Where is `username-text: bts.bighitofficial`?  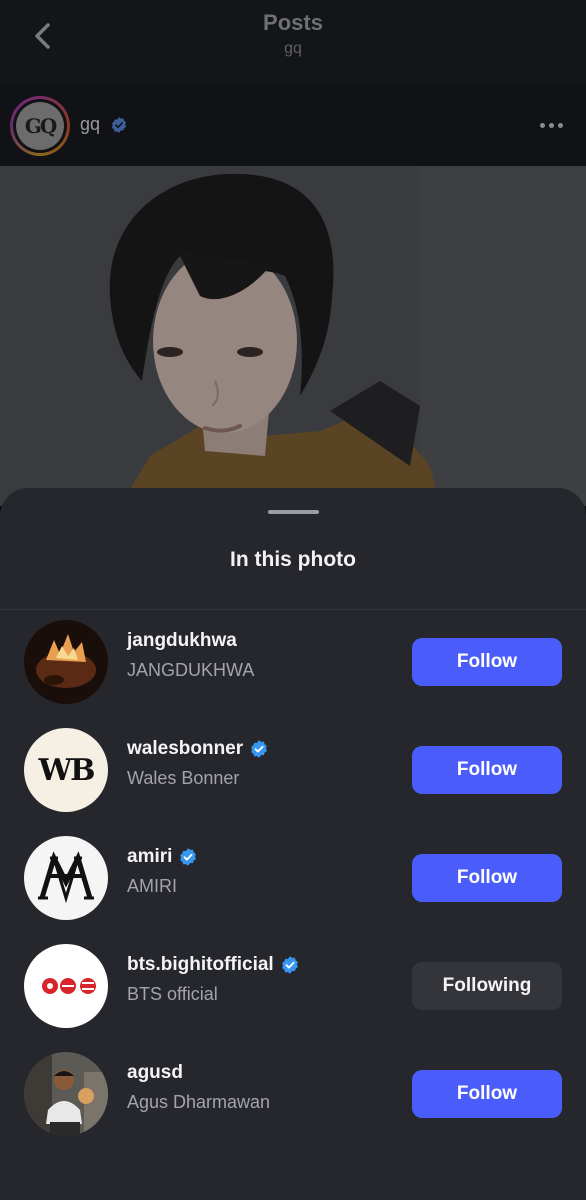 username-text: bts.bighitofficial is located at coordinates (200, 965).